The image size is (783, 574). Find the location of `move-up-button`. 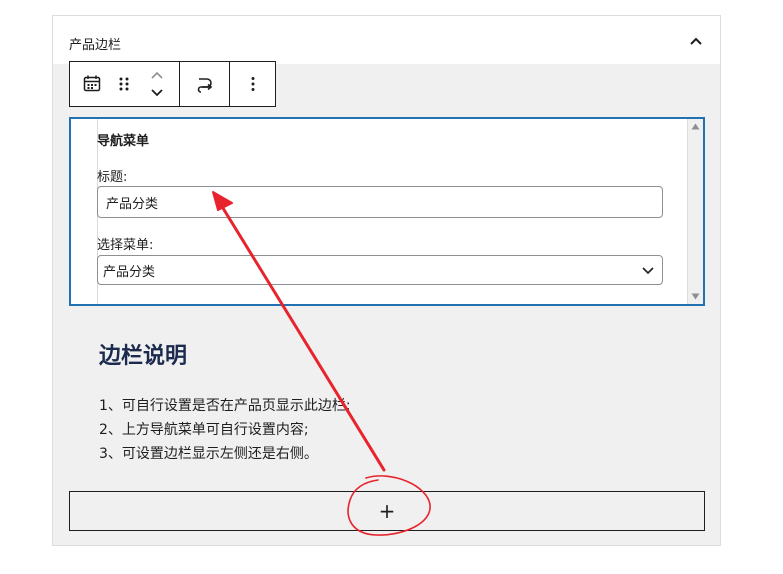

move-up-button is located at coordinates (157, 75).